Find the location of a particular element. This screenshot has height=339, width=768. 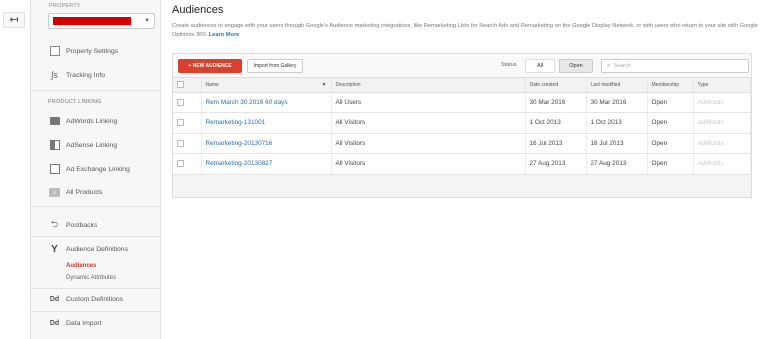

sort-arrow-icon: ▼ is located at coordinates (324, 84).